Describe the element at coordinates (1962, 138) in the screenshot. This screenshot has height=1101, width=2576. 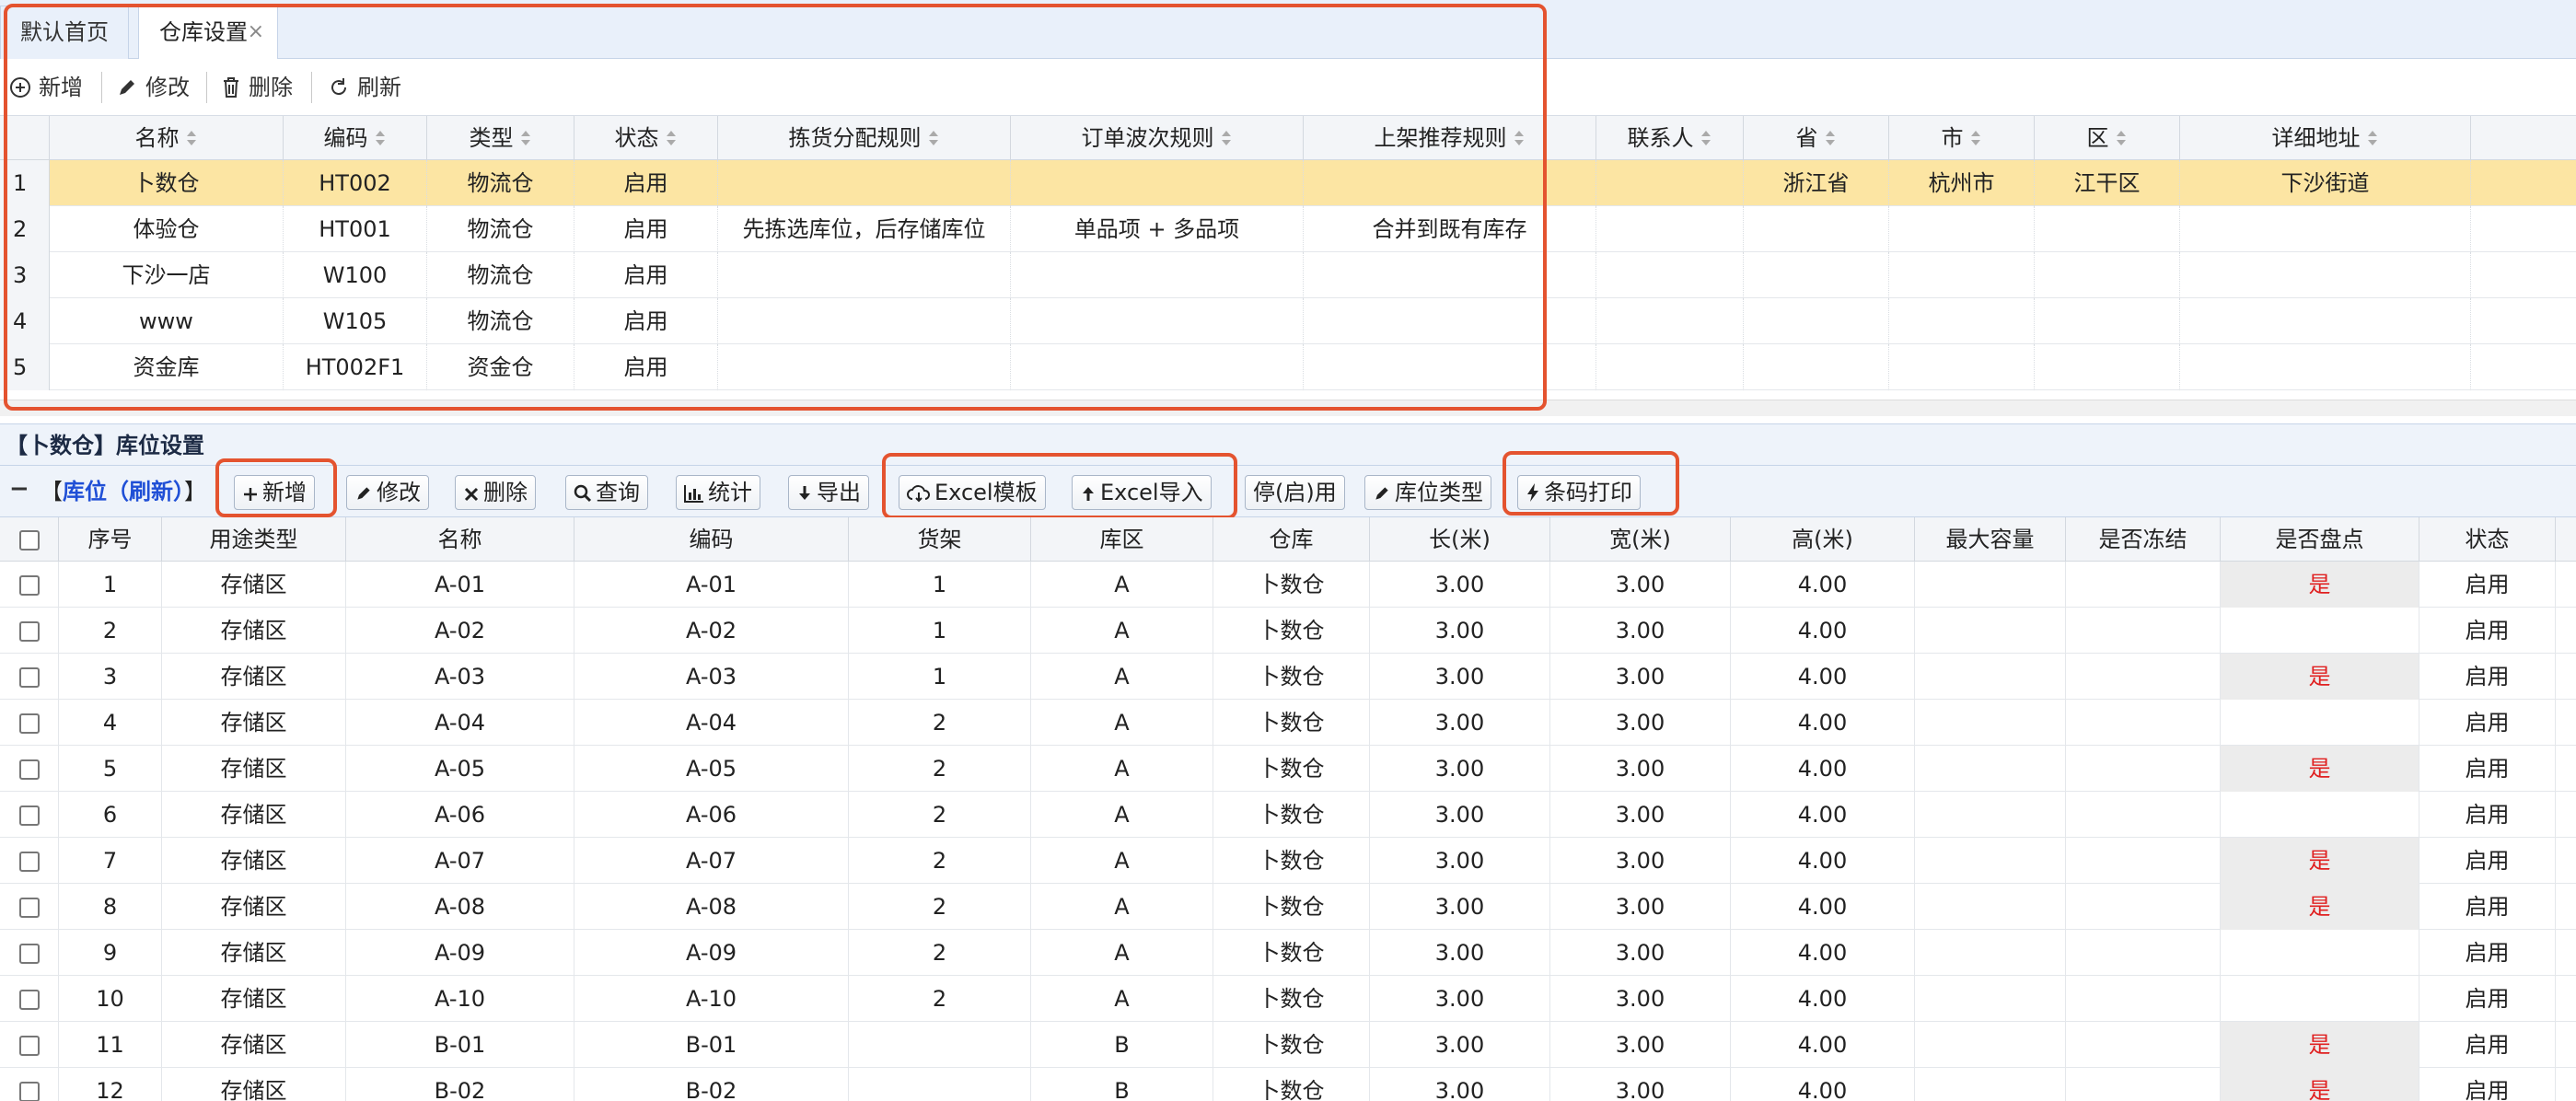
I see `column-header-city: 市` at that location.